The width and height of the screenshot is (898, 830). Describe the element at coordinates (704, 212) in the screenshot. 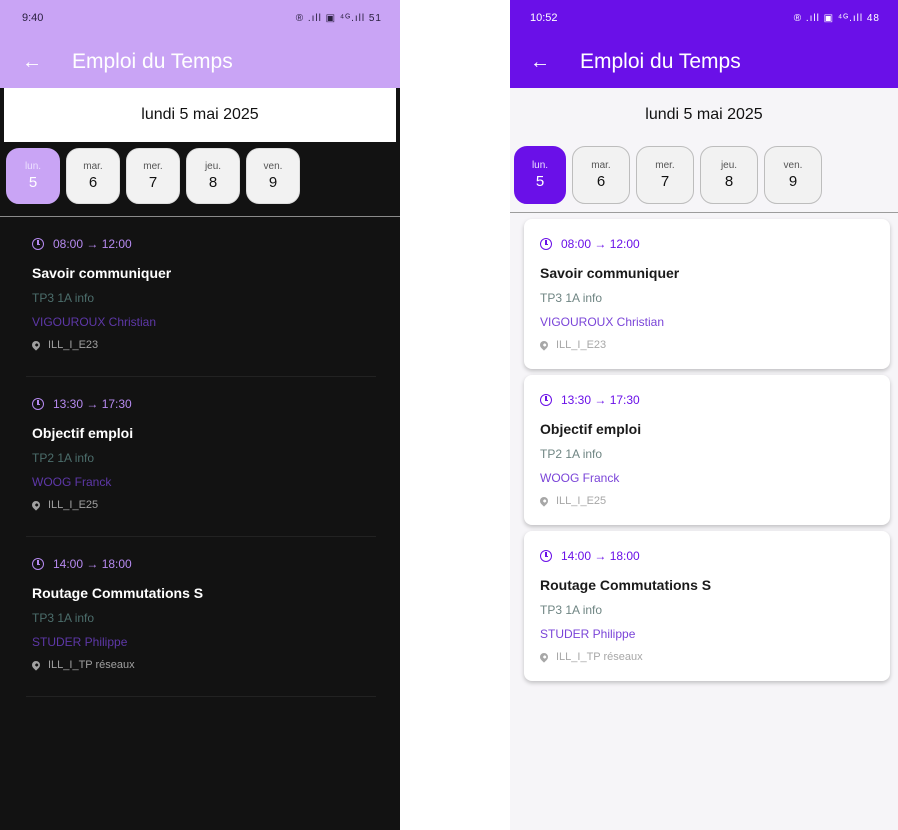

I see `divider` at that location.